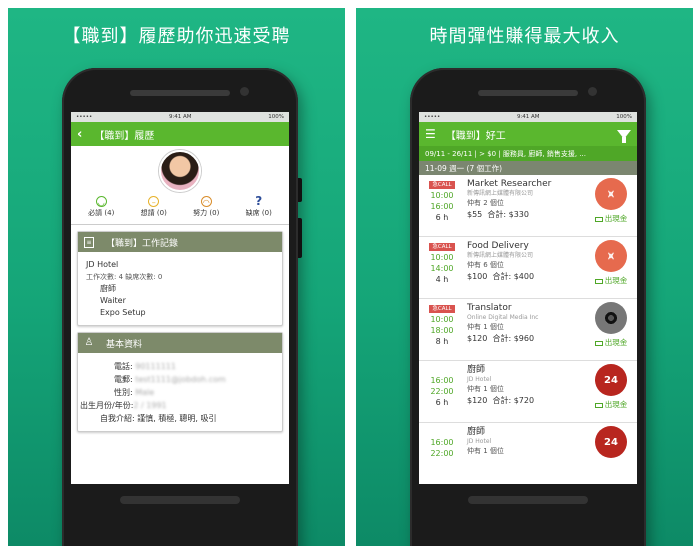 Image resolution: width=700 pixels, height=560 pixels. What do you see at coordinates (113, 300) in the screenshot?
I see `role-item: Waiter` at bounding box center [113, 300].